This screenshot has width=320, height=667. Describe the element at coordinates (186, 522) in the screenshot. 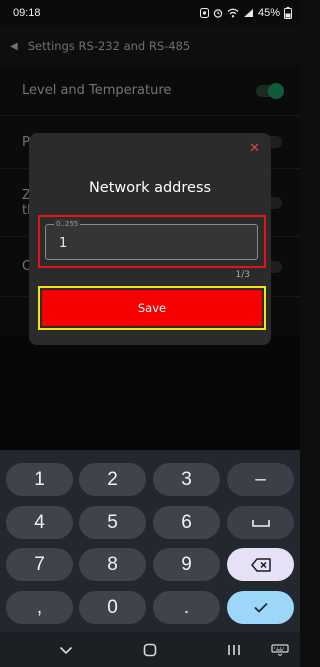

I see `key-6: 6` at that location.